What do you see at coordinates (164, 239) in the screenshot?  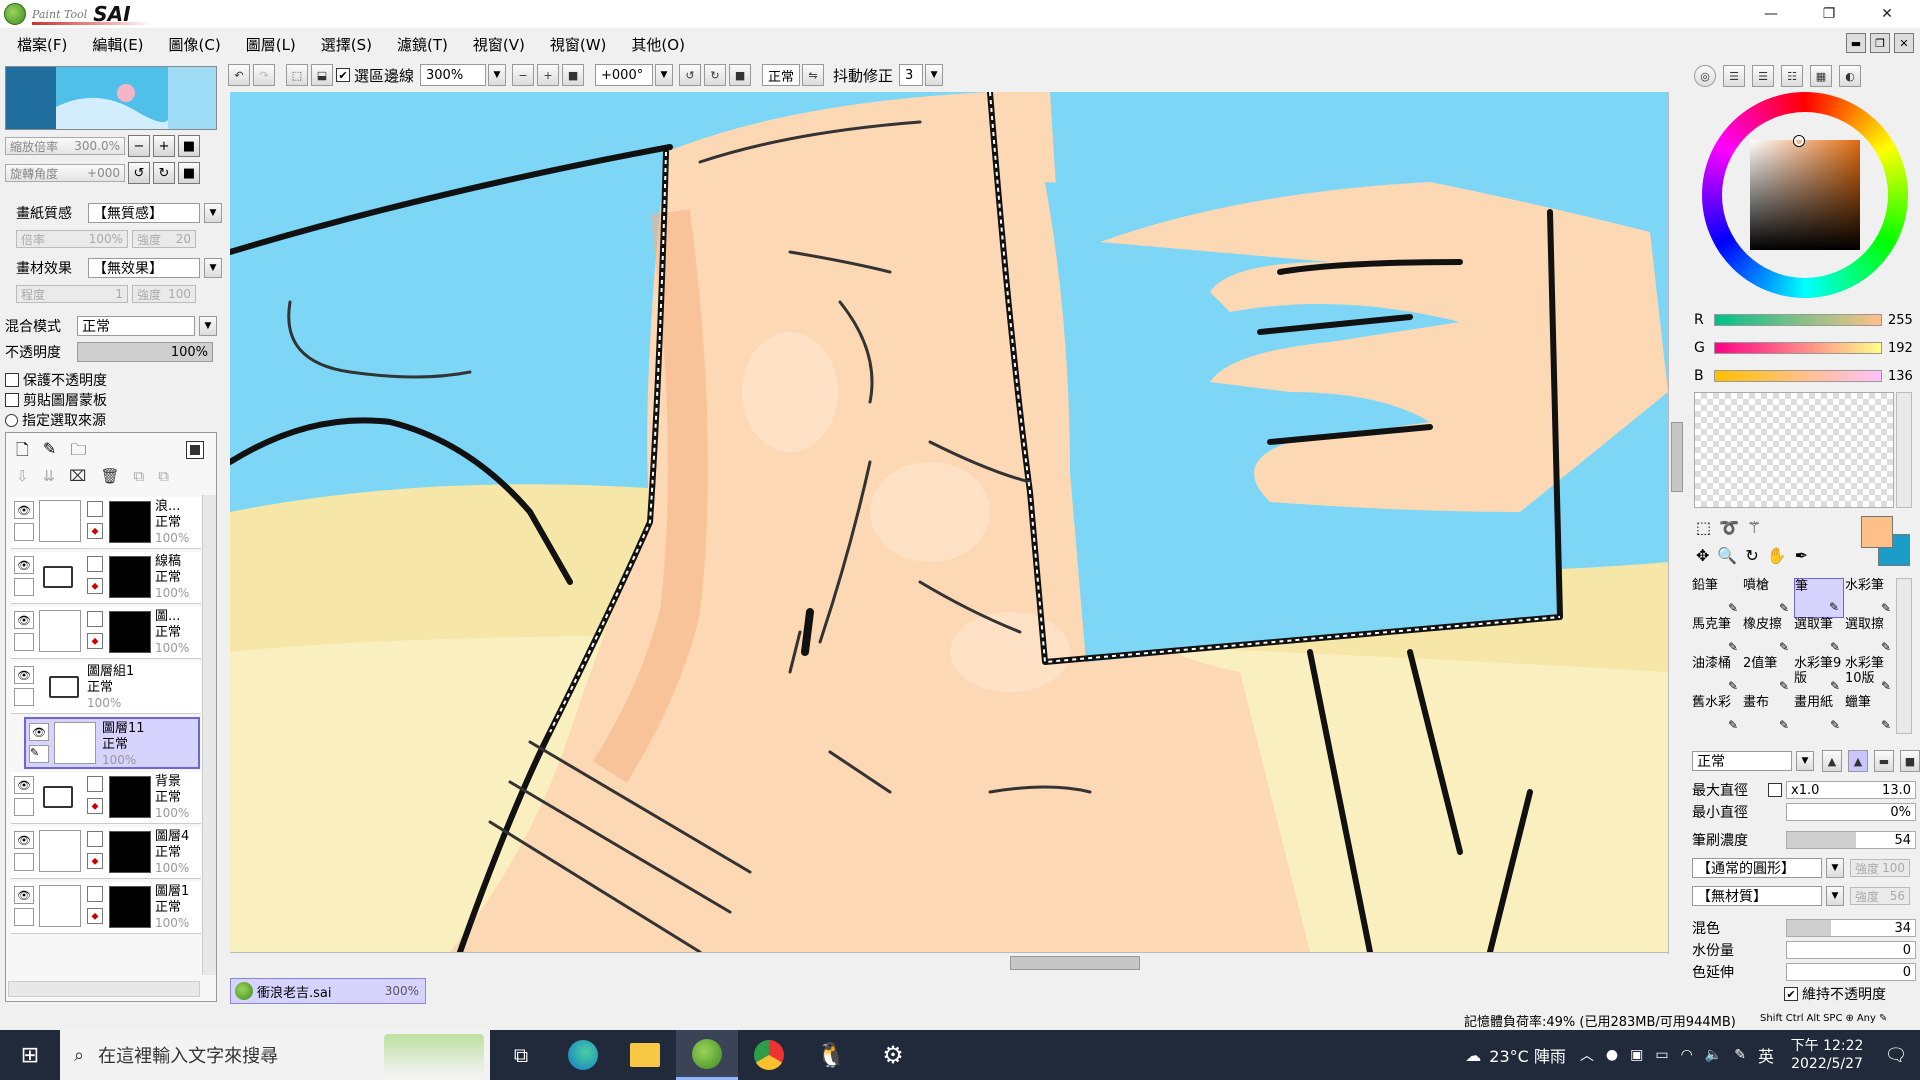 I see `paper-strength-field: 強度 20` at bounding box center [164, 239].